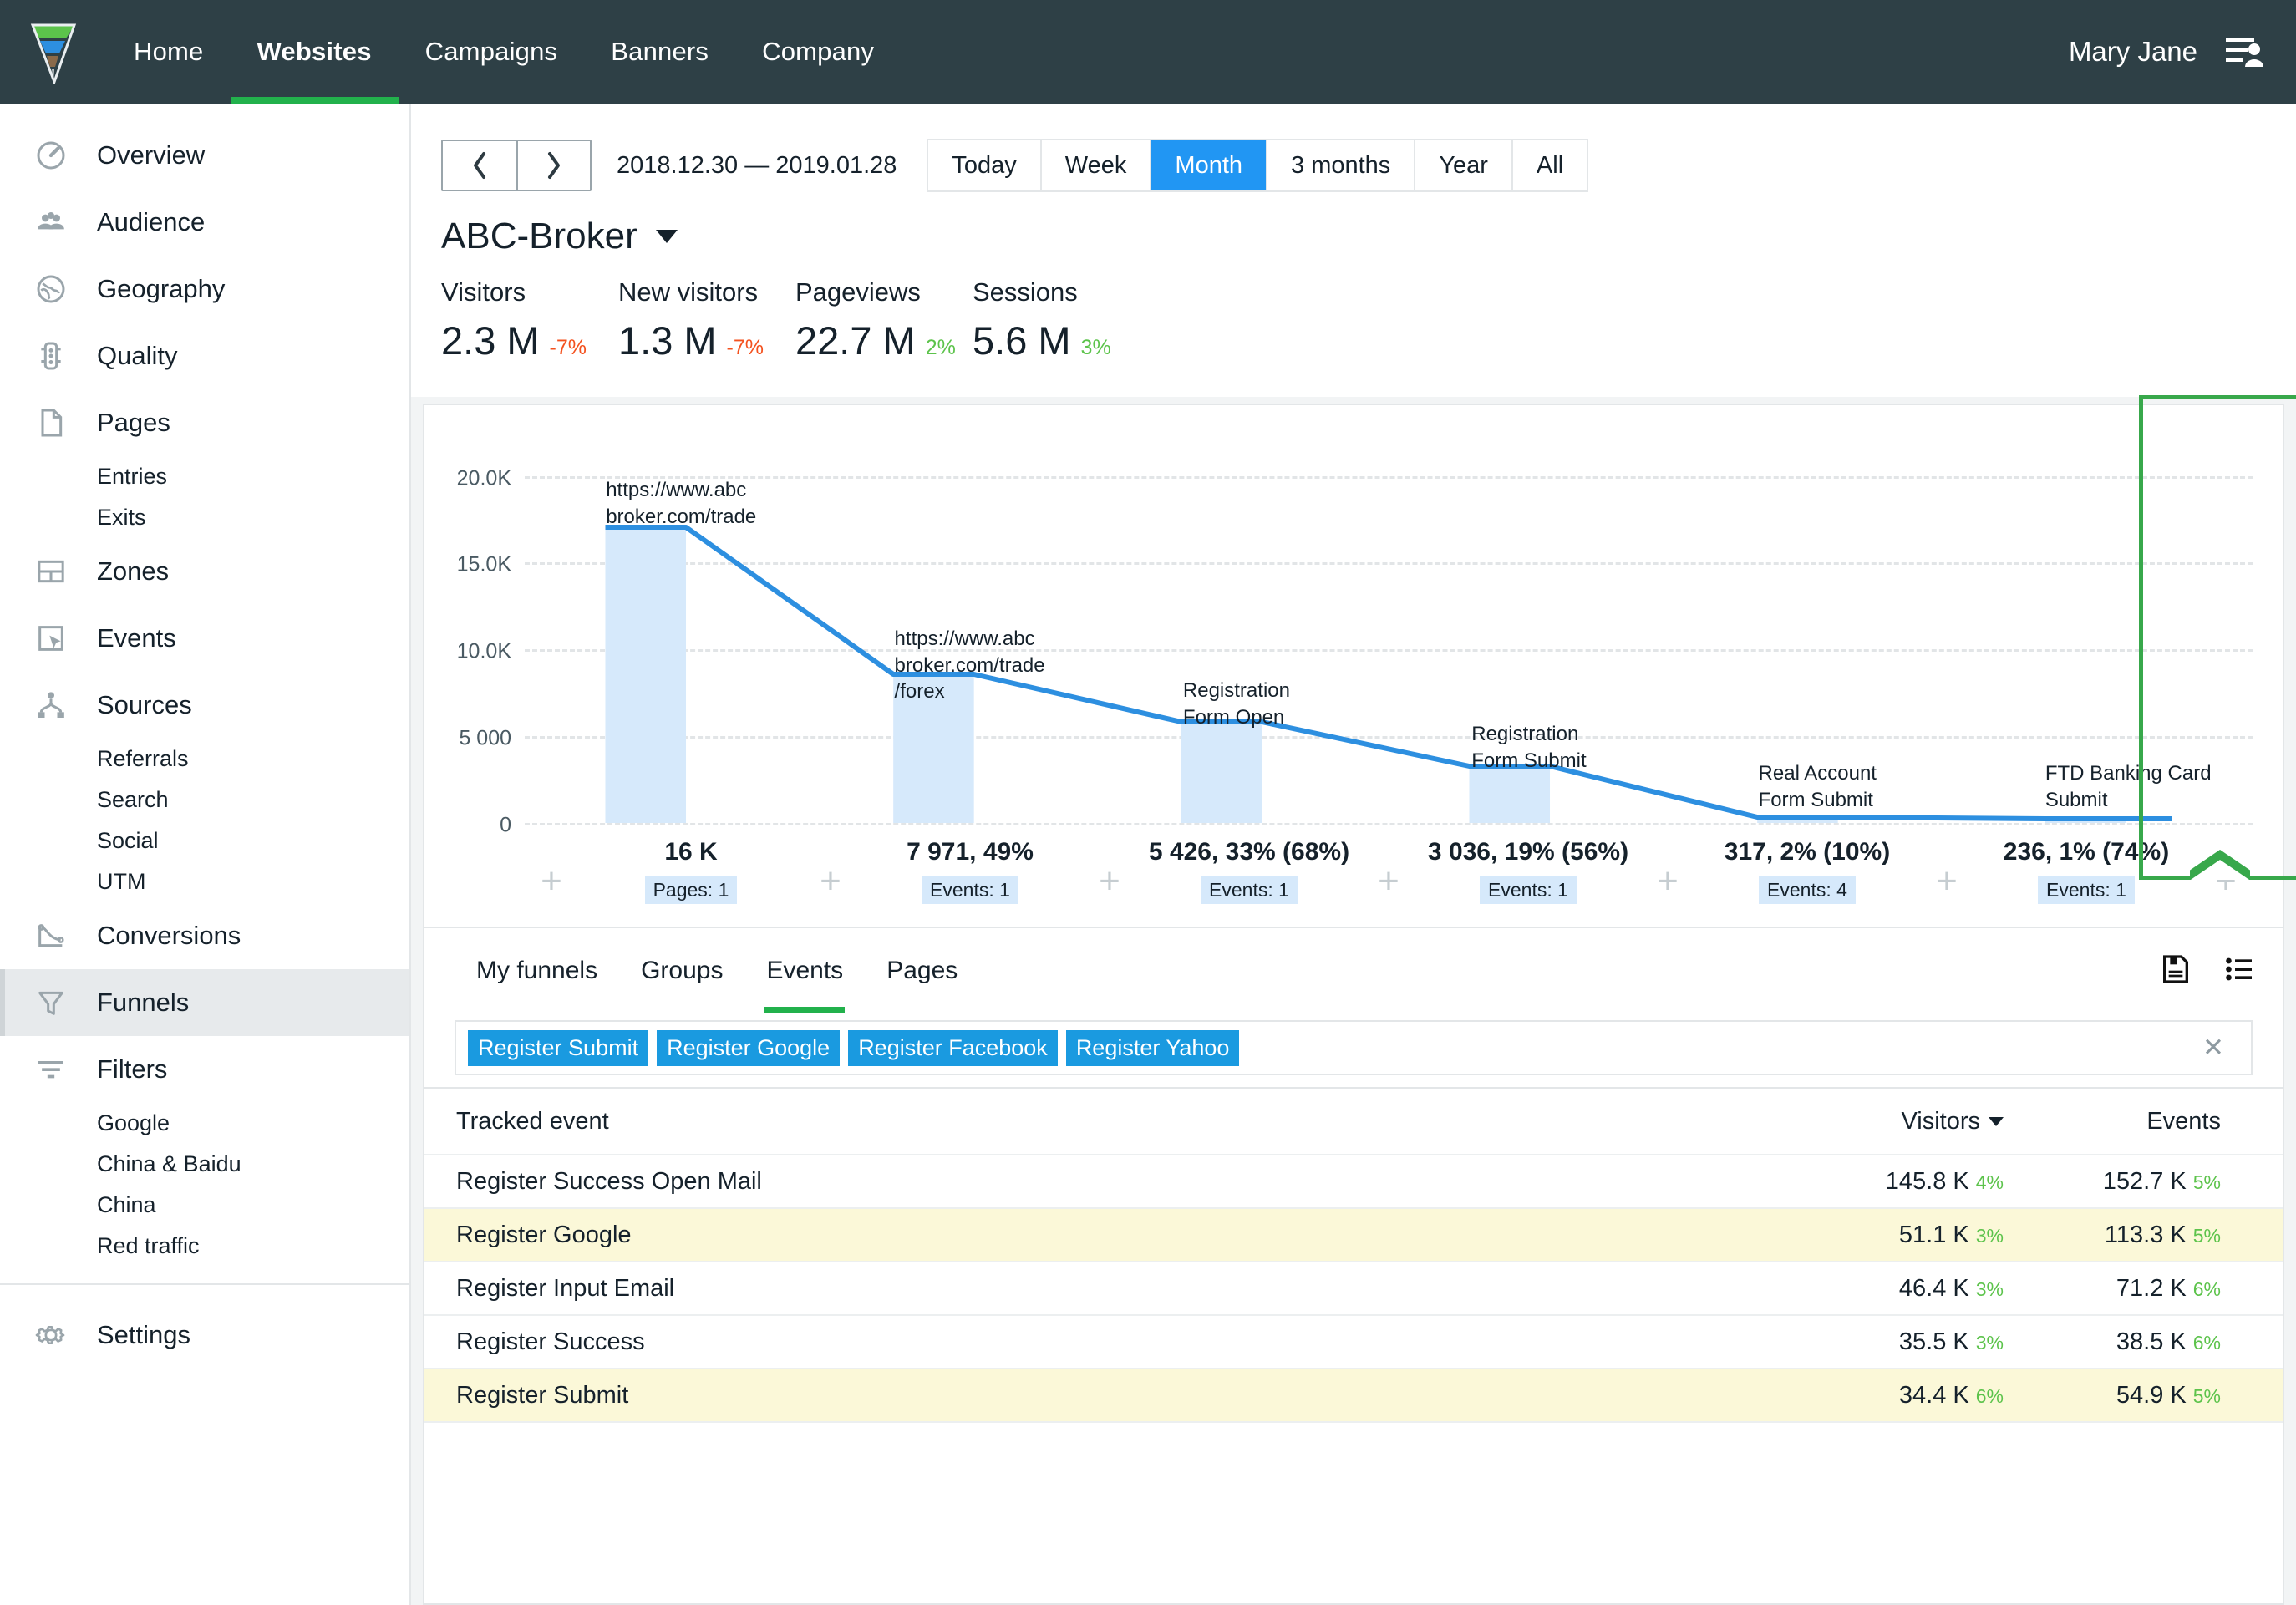 The width and height of the screenshot is (2296, 1605). What do you see at coordinates (1353, 1235) in the screenshot?
I see `table-row: Register Google 51.1 K 3% 113.3 K 5%` at bounding box center [1353, 1235].